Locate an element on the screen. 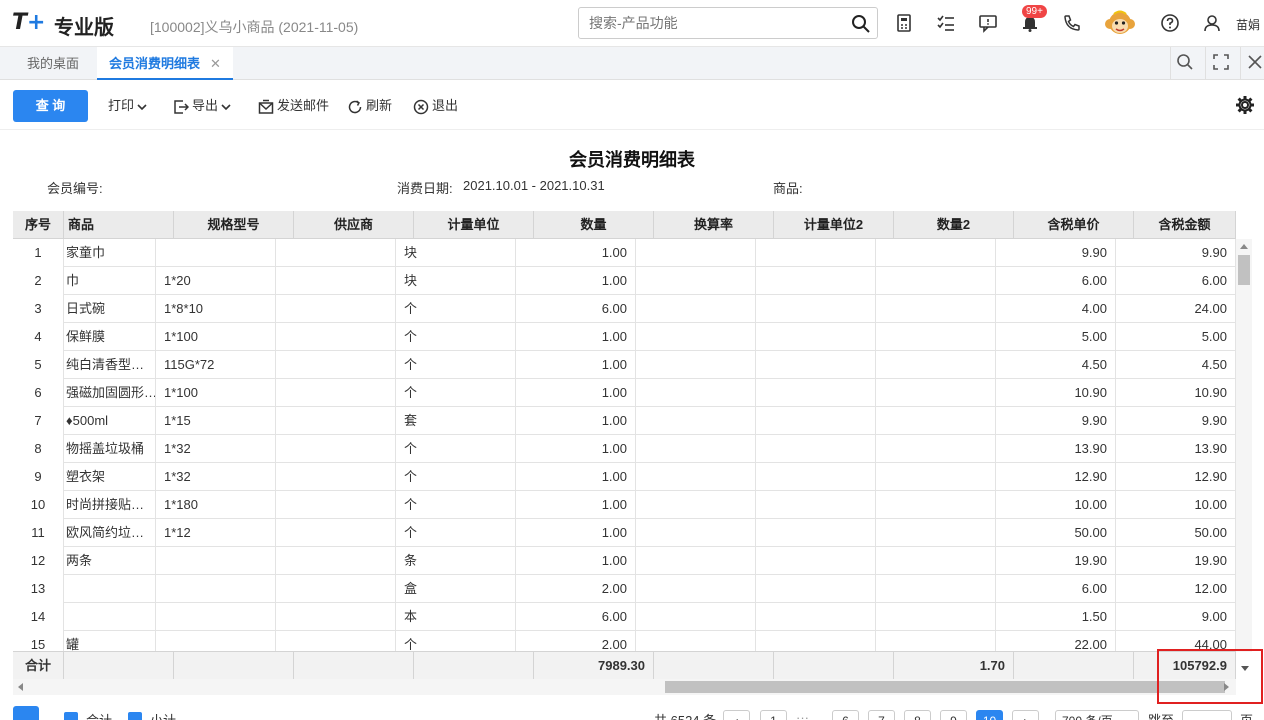 This screenshot has height=720, width=1264. collapse-button is located at coordinates (26, 713).